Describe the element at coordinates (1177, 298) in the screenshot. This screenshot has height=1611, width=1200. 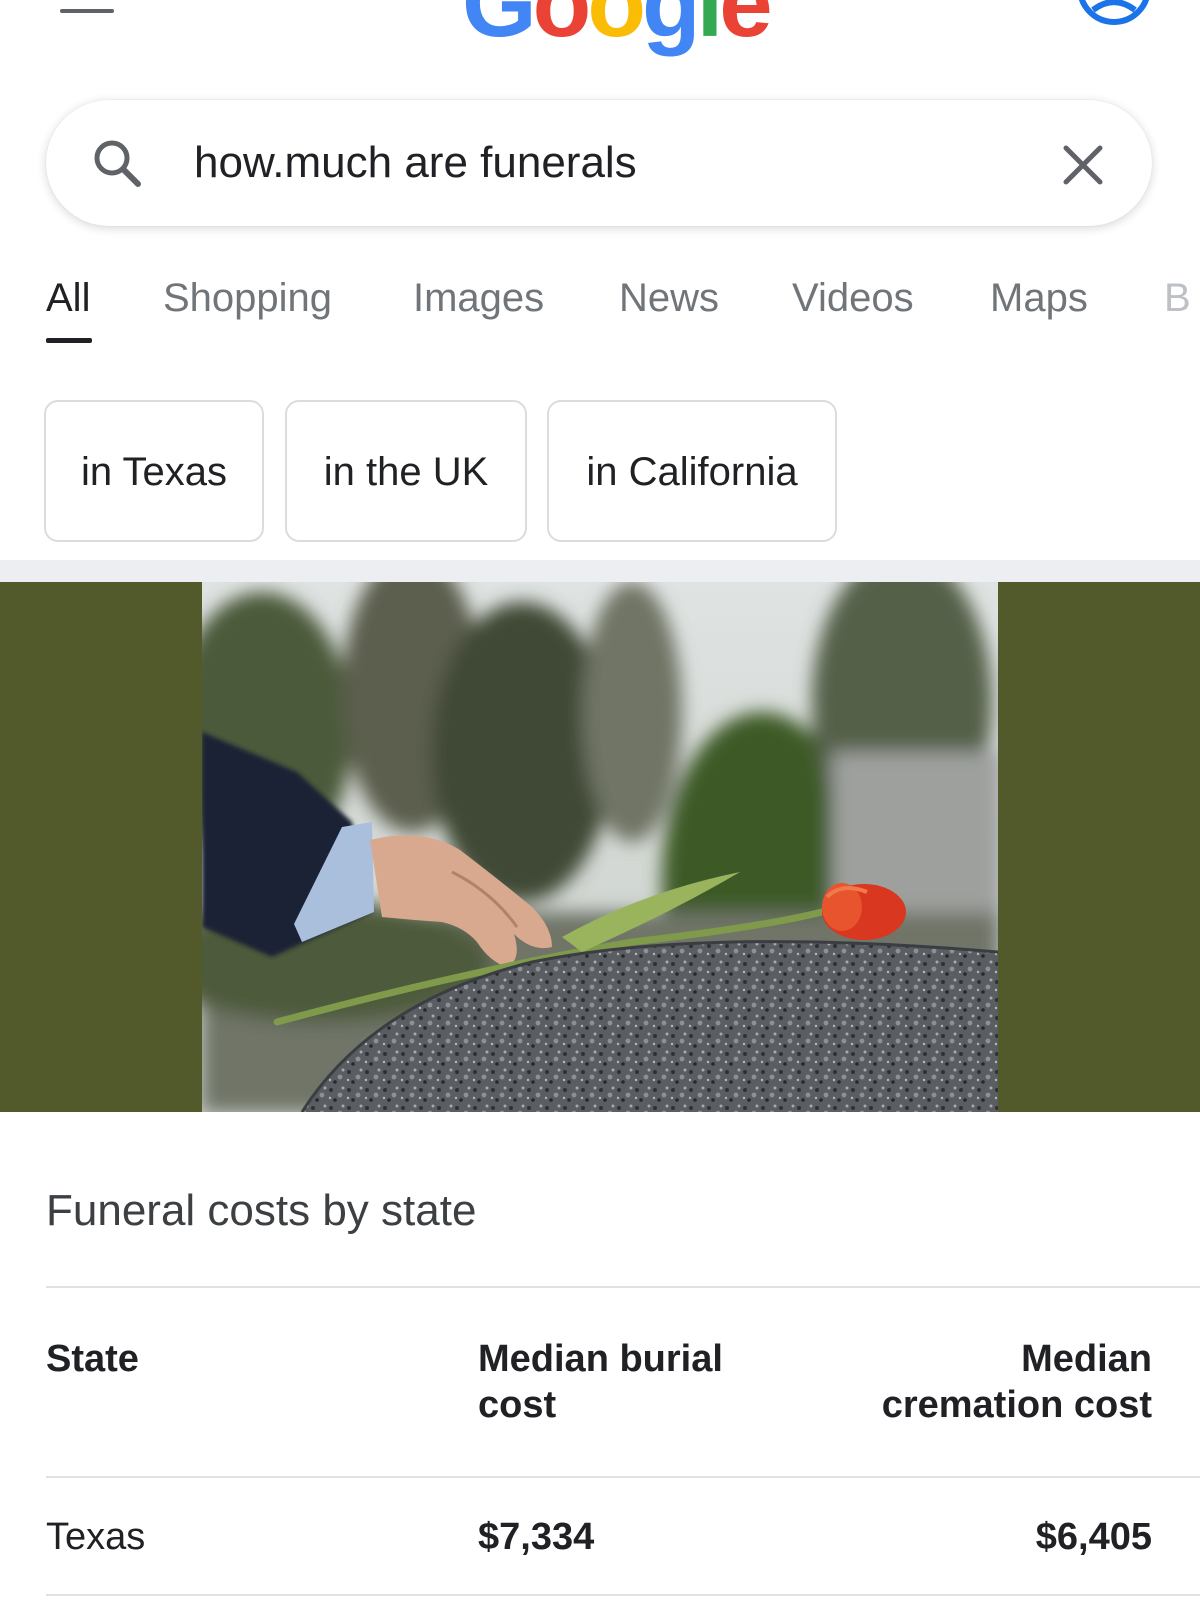
I see `tab-more: B` at that location.